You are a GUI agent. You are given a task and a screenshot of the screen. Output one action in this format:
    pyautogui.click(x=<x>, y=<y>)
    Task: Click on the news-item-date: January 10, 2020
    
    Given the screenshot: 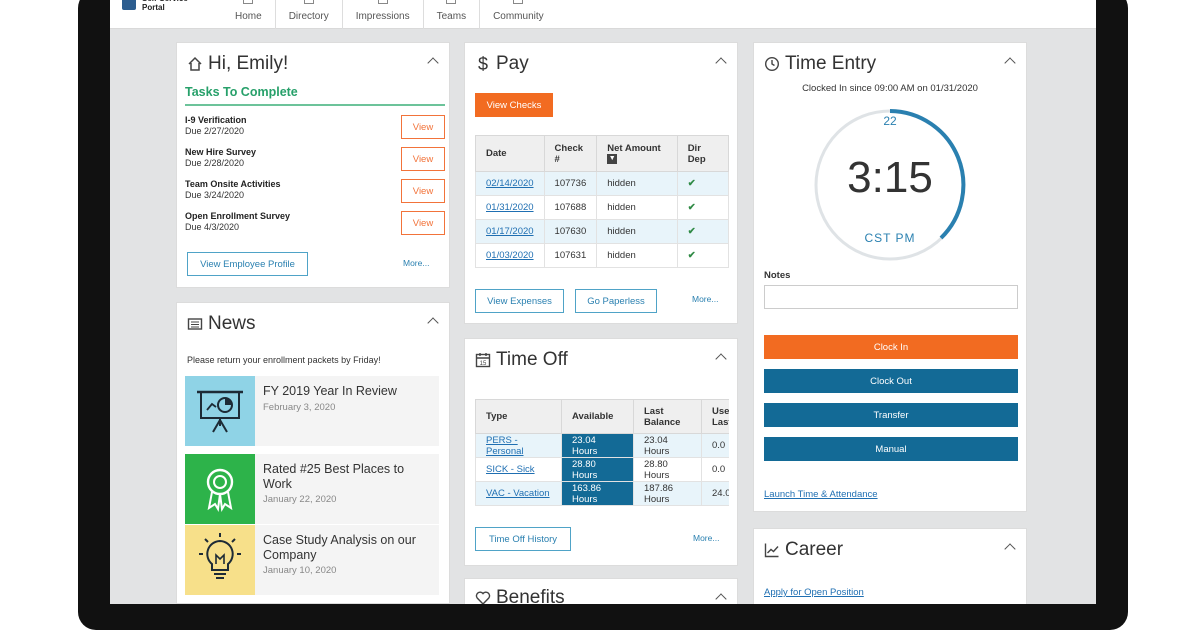 What is the action you would take?
    pyautogui.click(x=300, y=570)
    